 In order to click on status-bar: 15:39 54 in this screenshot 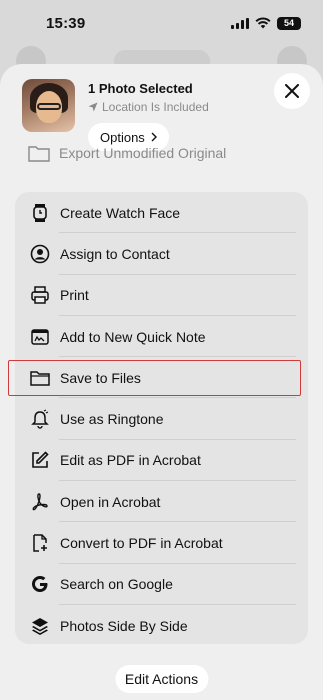, I will do `click(161, 23)`.